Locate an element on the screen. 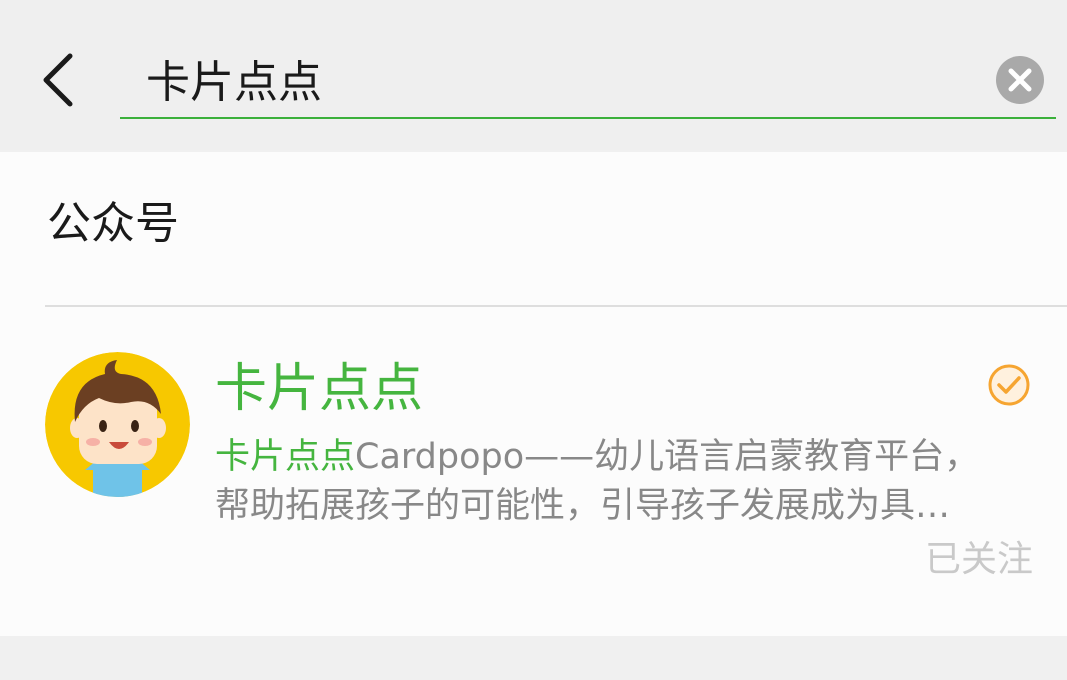 The image size is (1067, 680). search-input is located at coordinates (550, 78).